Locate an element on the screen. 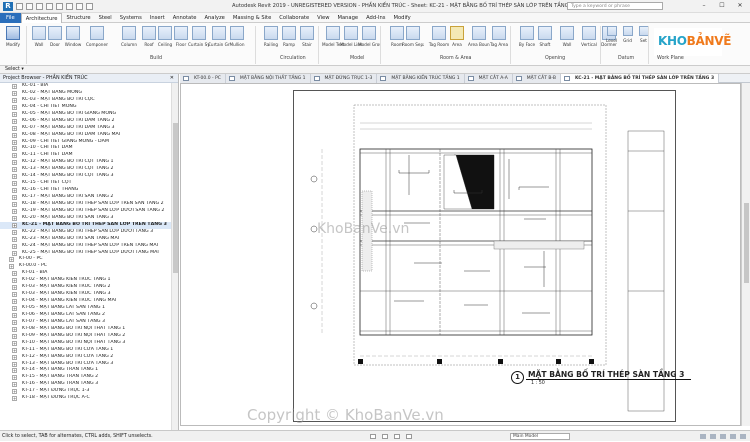 This screenshot has height=442, width=750. browser-item: + KC-03 - MẶT BẰNG BỐ TRÍ CỌC is located at coordinates (86, 100).